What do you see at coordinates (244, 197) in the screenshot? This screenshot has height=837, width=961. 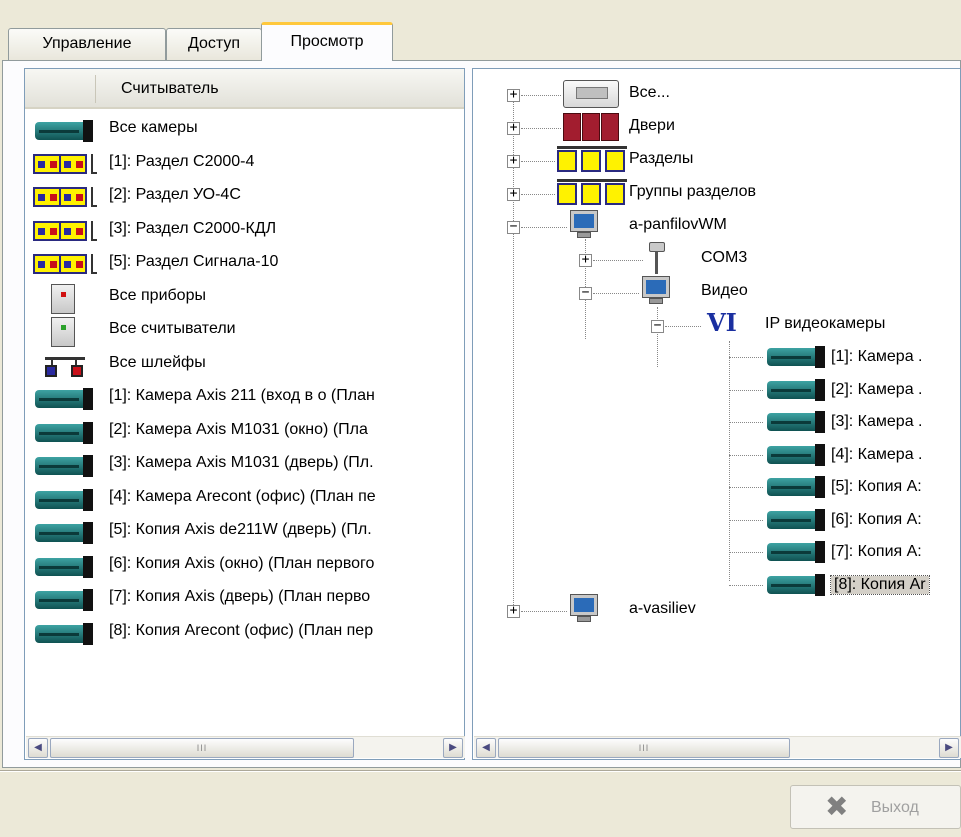 I see `list-item: [2]: Раздел УО-4С` at bounding box center [244, 197].